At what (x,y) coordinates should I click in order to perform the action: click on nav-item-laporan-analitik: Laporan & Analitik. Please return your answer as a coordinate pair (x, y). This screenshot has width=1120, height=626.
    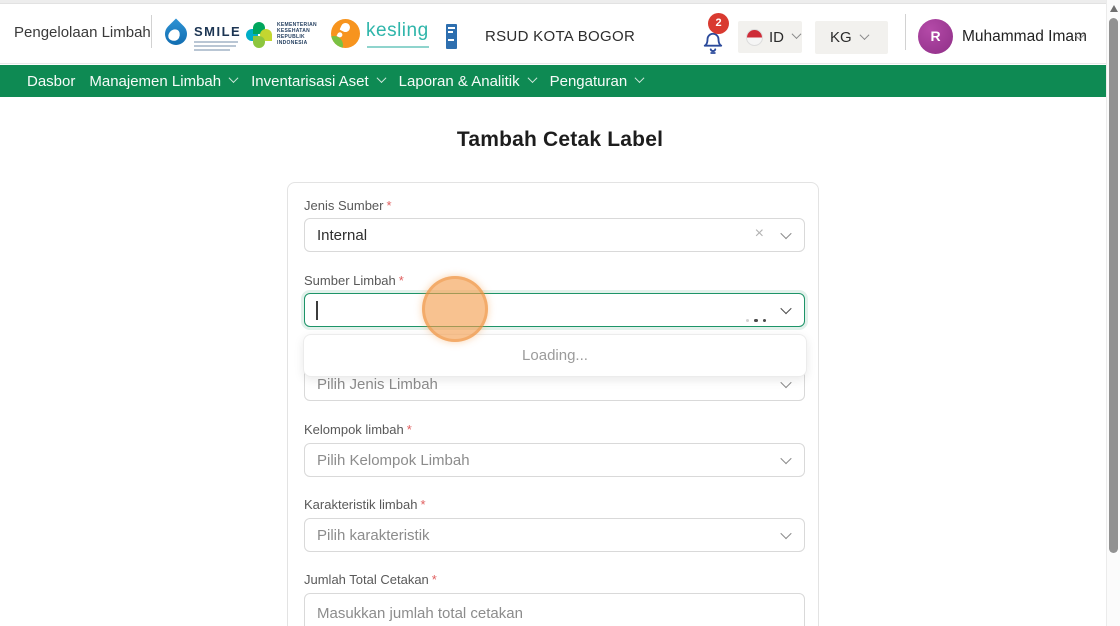
    Looking at the image, I should click on (468, 81).